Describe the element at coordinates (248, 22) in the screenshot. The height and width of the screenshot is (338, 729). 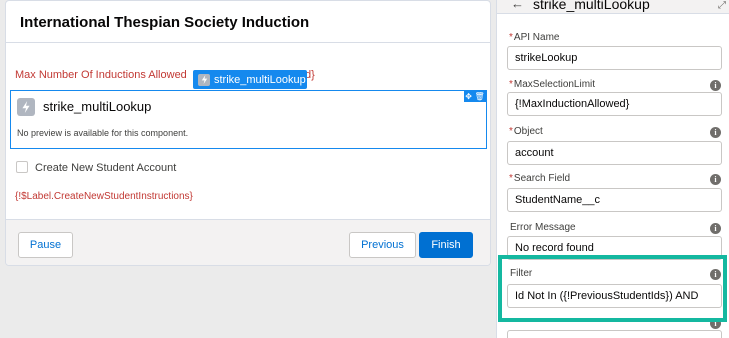
I see `flow-title: International Thespian Society Induction` at that location.